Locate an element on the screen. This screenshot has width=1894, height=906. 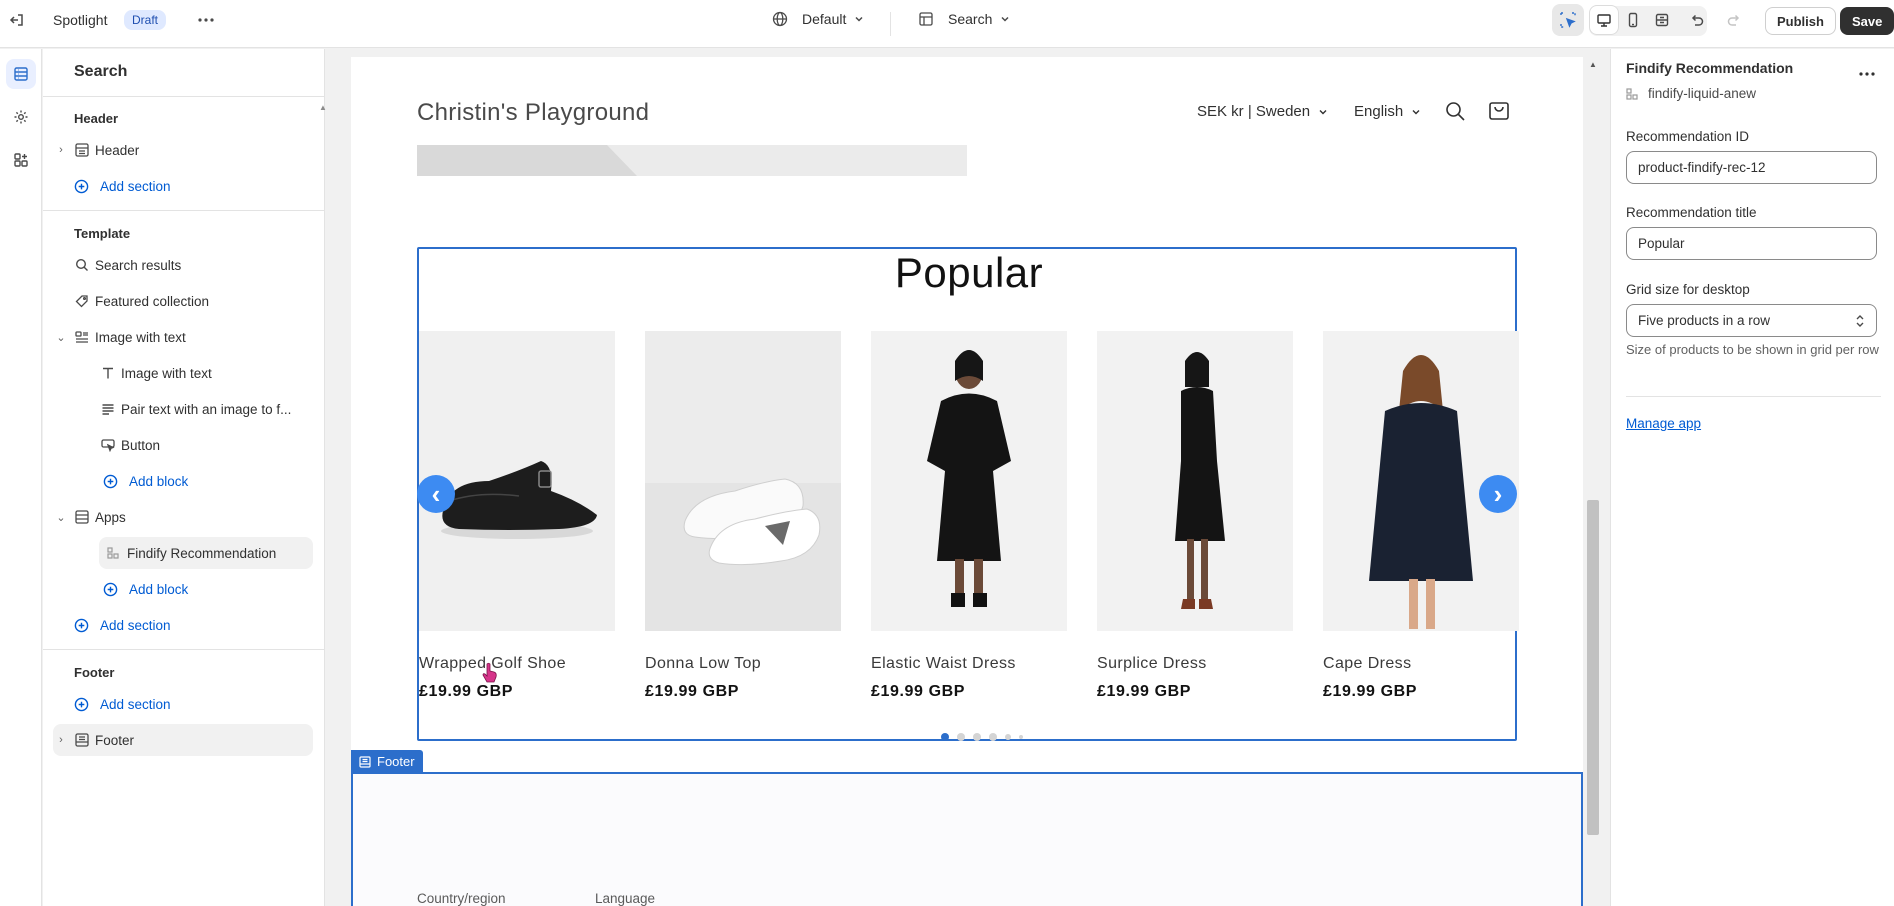
sections-icon is located at coordinates (21, 74).